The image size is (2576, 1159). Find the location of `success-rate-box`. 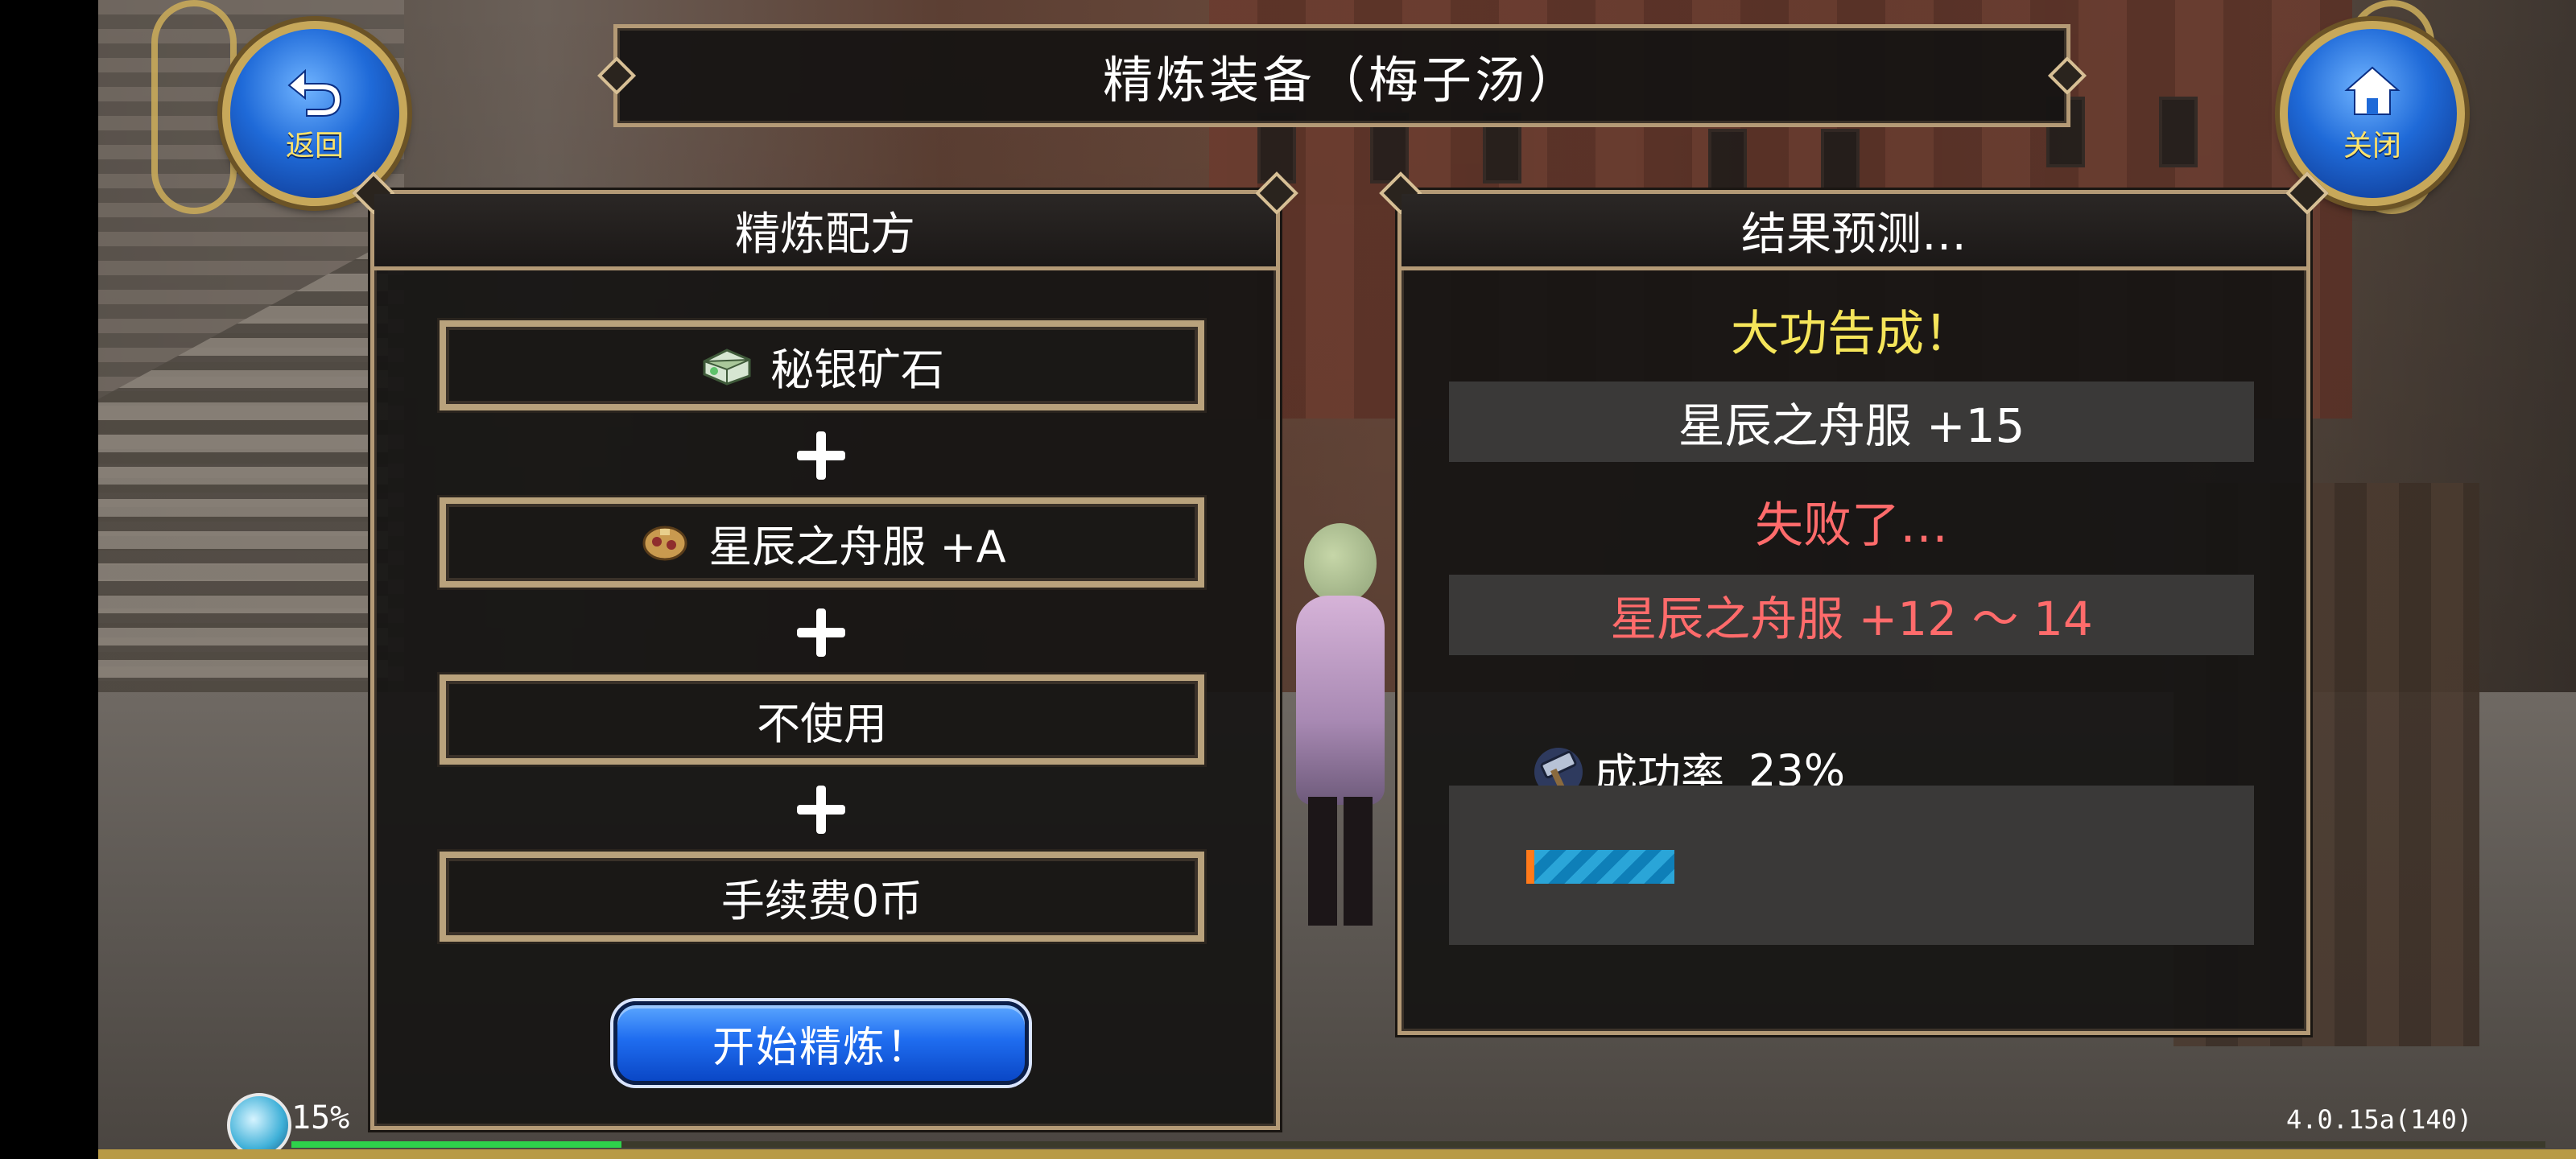

success-rate-box is located at coordinates (1851, 865).